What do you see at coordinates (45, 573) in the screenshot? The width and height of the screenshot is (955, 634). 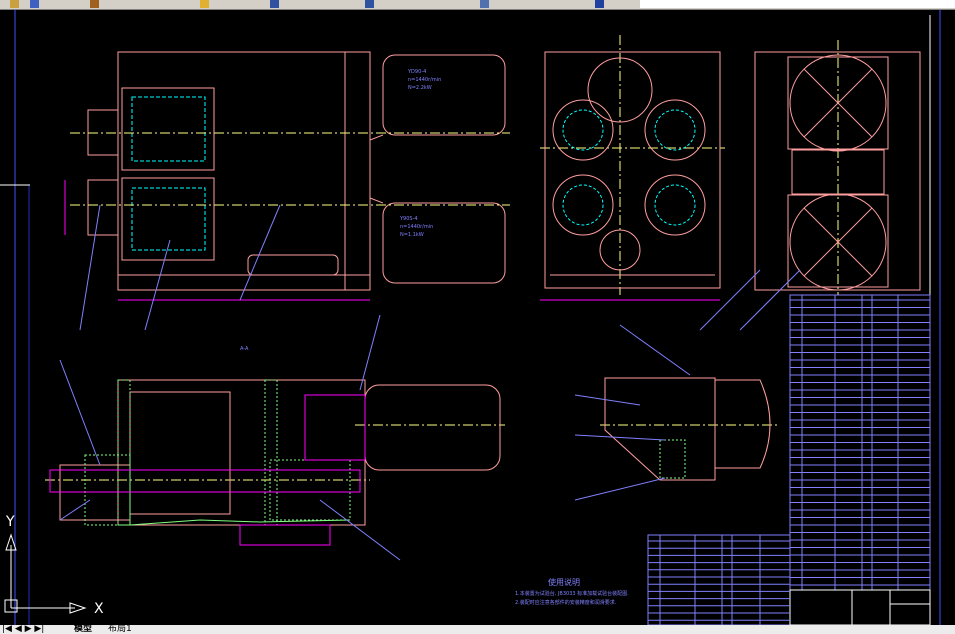 I see `ucs-icon` at bounding box center [45, 573].